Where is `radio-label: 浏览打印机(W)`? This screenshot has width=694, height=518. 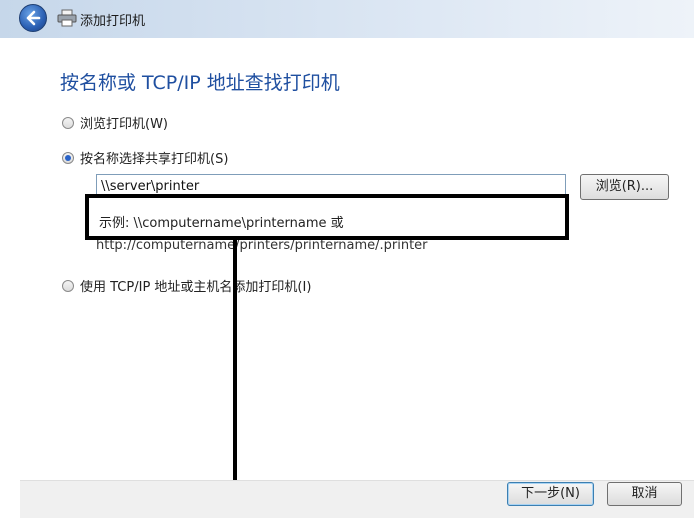
radio-label: 浏览打印机(W) is located at coordinates (124, 124).